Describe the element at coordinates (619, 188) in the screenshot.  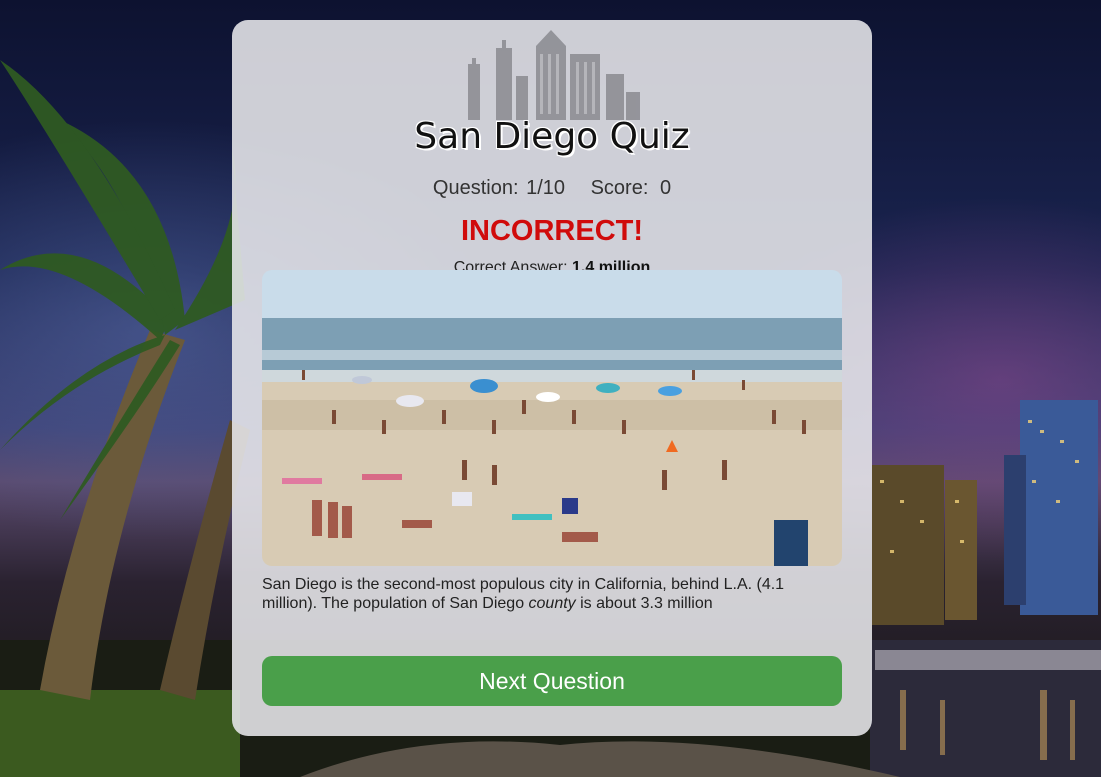
I see `score-label: Score:` at that location.